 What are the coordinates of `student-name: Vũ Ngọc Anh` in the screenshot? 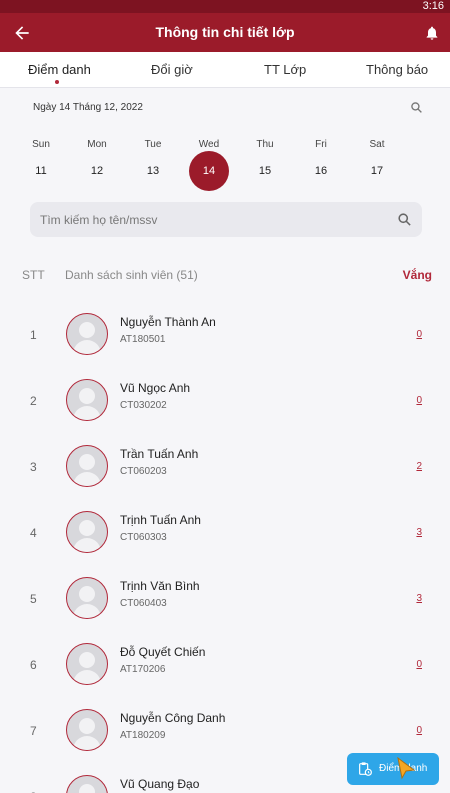 It's located at (155, 388).